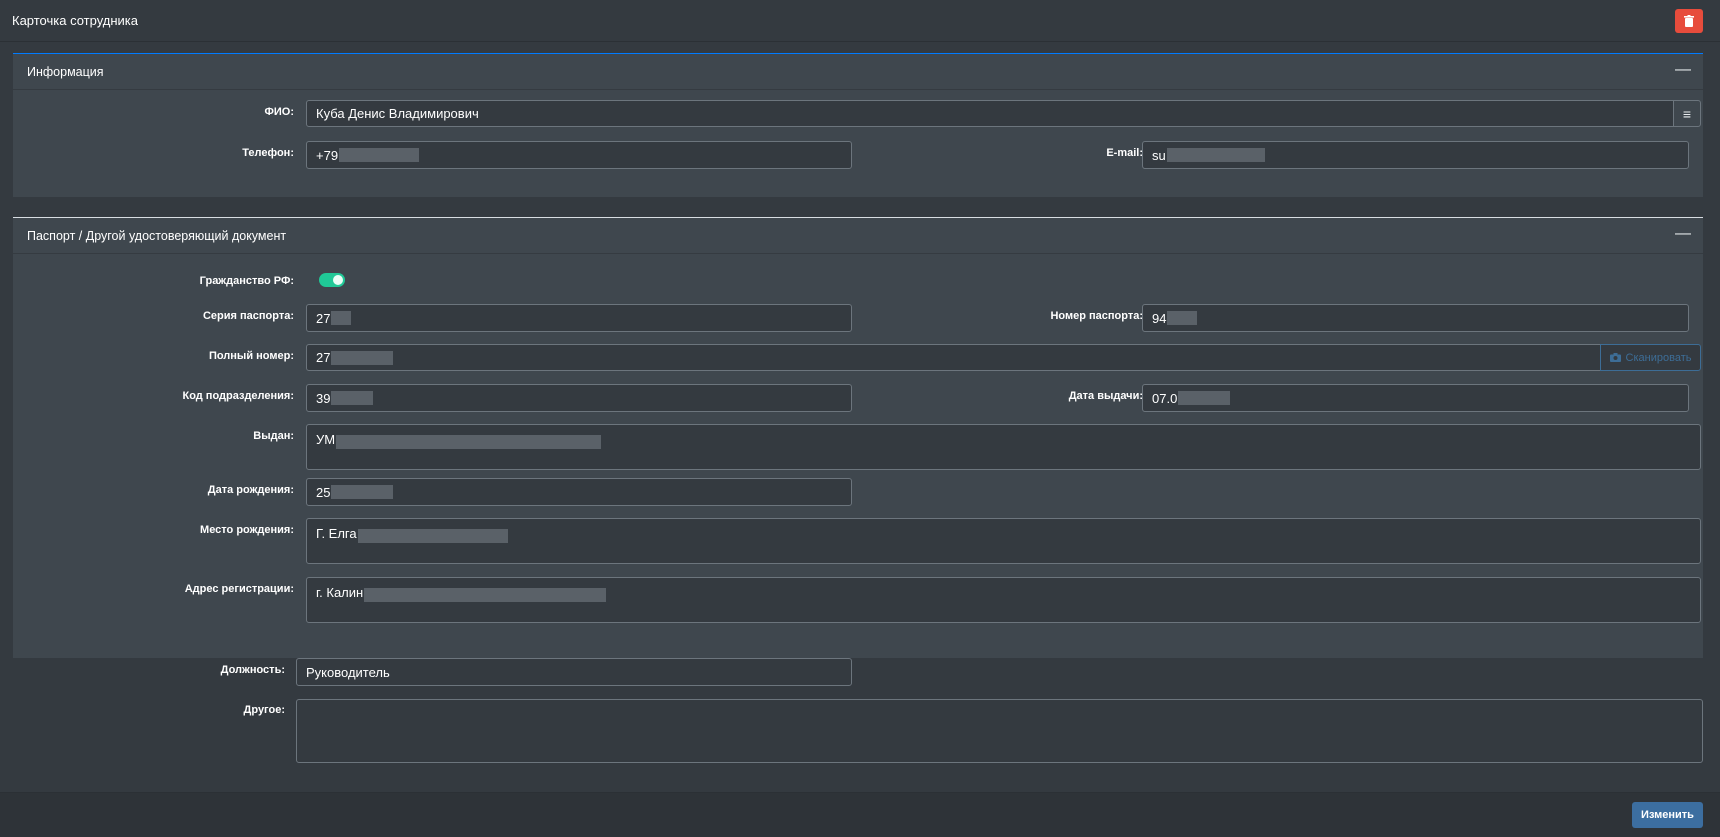  I want to click on email-label: E-mail:, so click(1124, 153).